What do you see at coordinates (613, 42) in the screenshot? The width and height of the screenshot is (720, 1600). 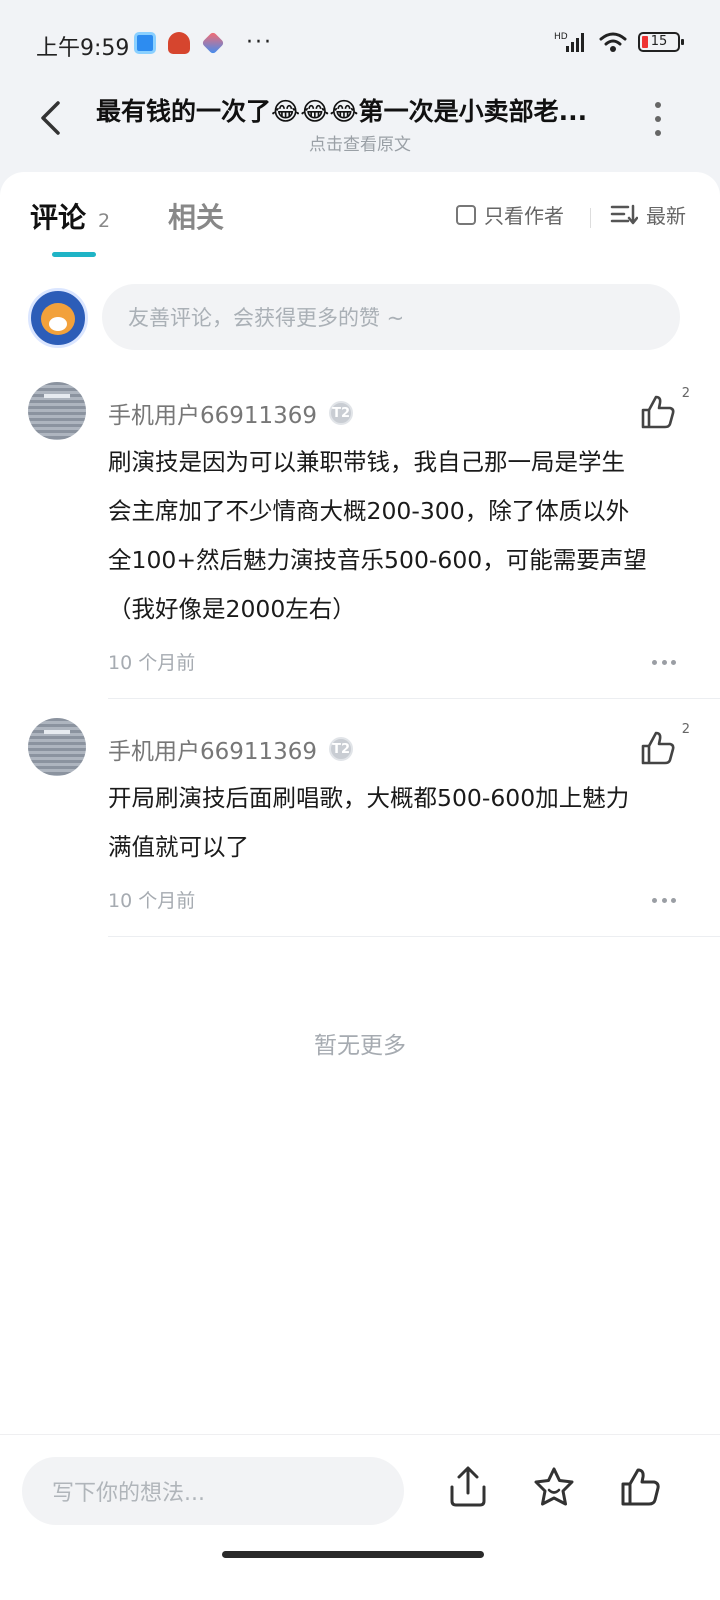 I see `wifi-icon` at bounding box center [613, 42].